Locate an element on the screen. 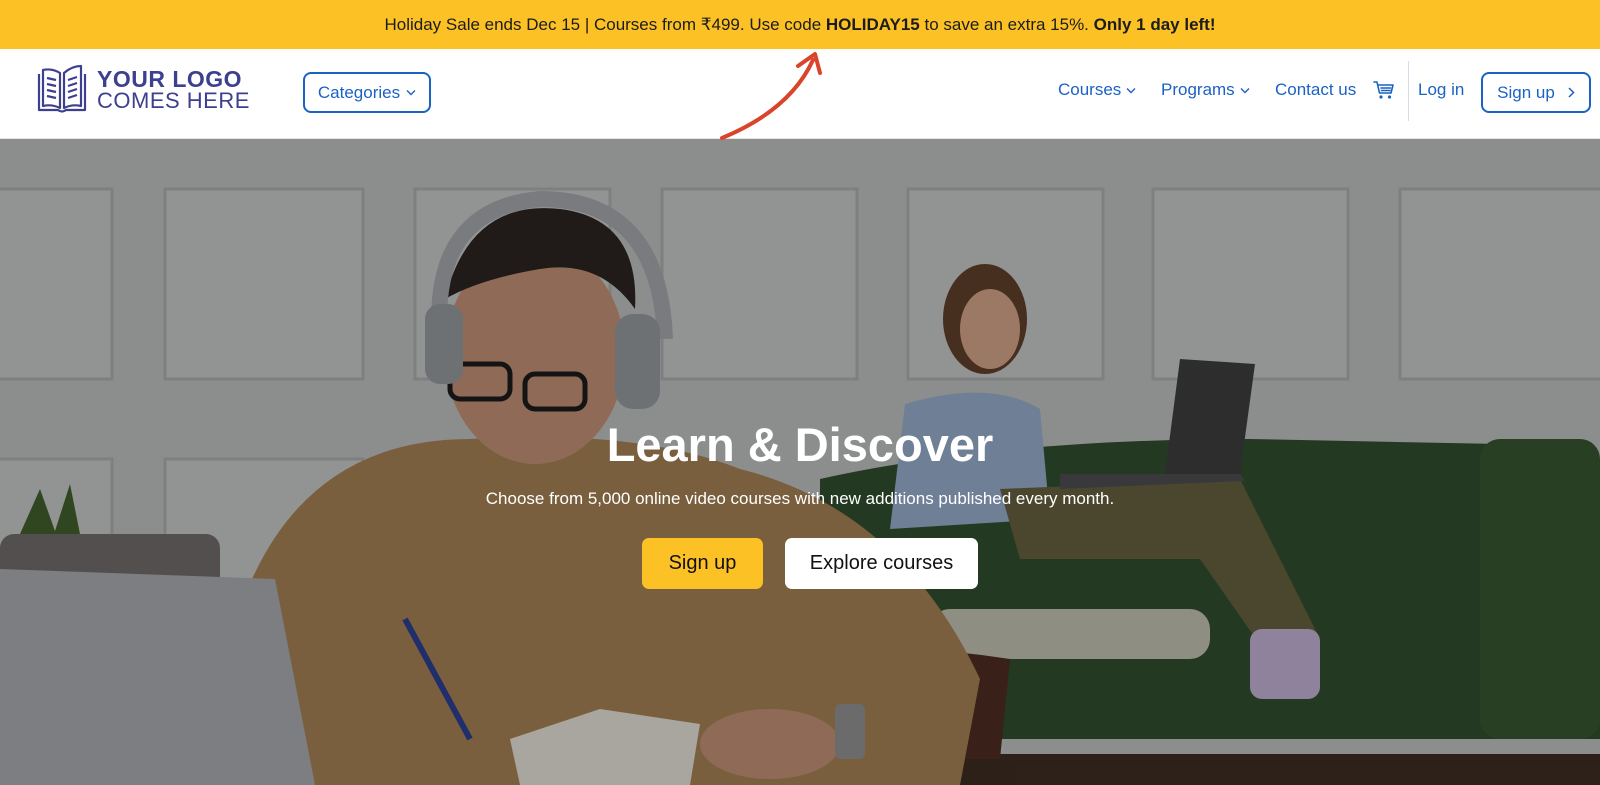 The height and width of the screenshot is (785, 1600). promo-code: HOLIDAY15 is located at coordinates (872, 24).